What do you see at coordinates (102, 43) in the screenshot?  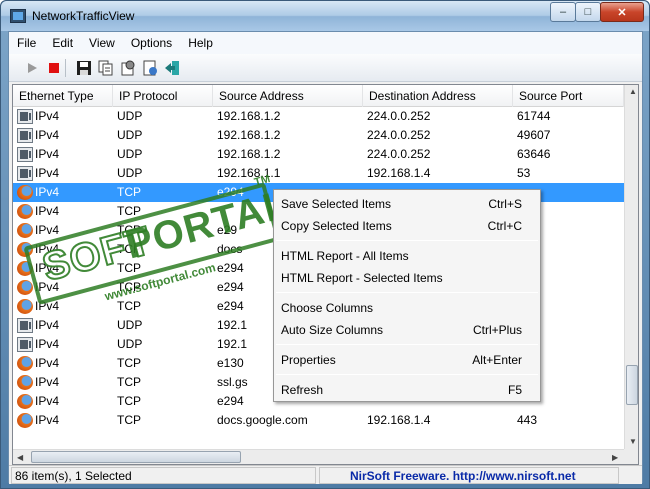 I see `menu-view: View` at bounding box center [102, 43].